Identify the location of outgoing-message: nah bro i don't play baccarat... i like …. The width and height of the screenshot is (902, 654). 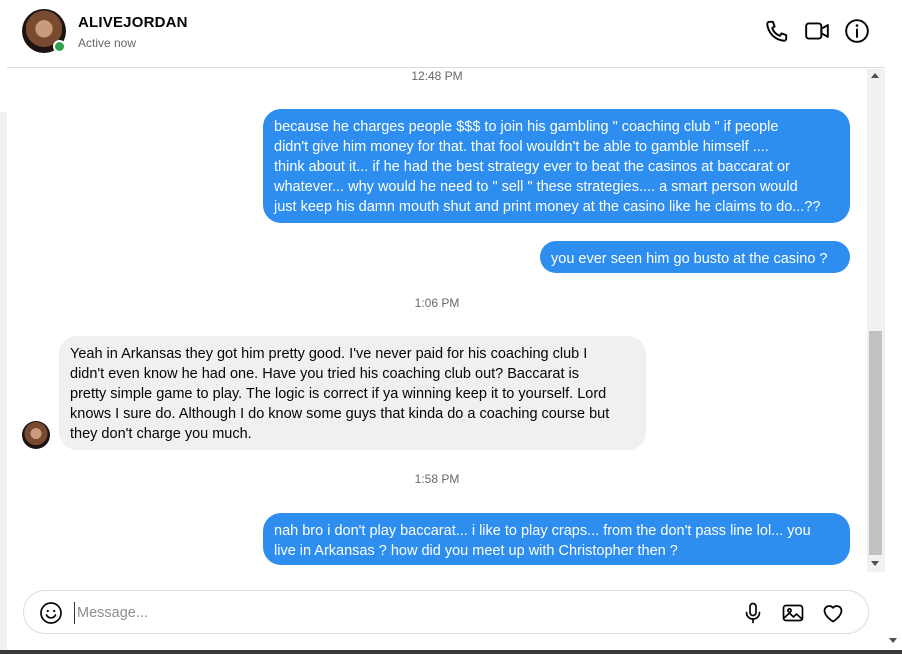
(556, 539).